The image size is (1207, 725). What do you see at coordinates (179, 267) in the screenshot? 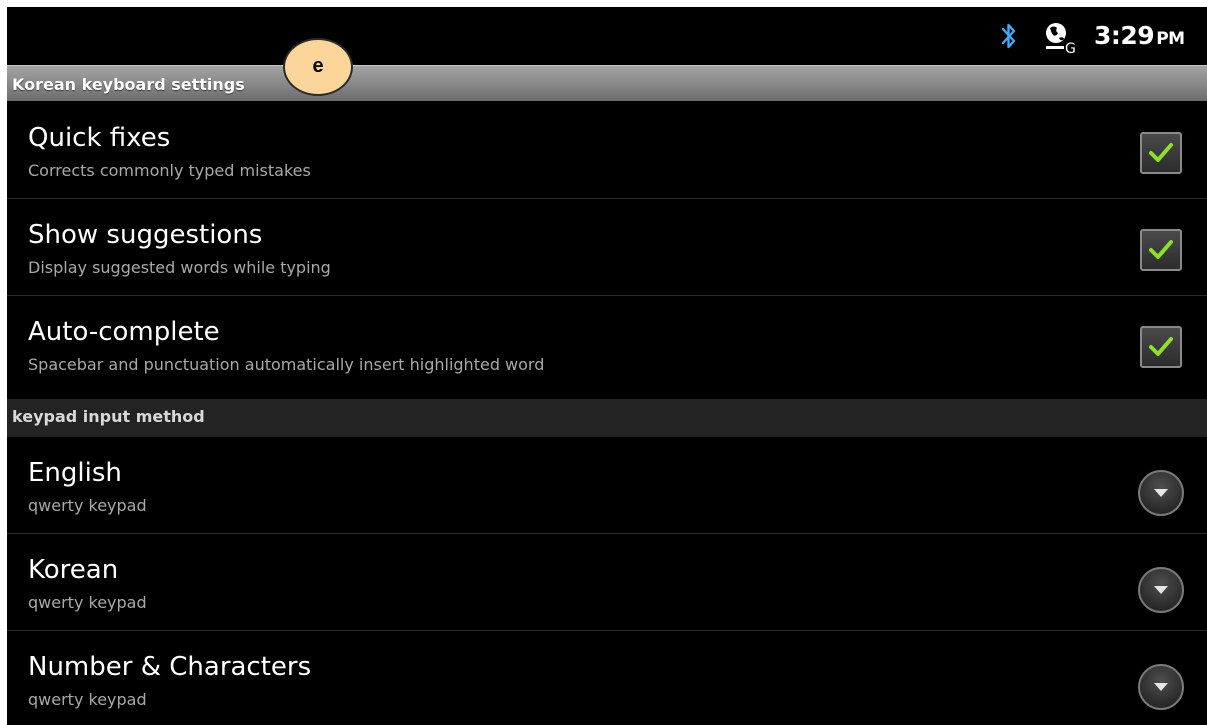
I see `pref-summary: Display suggested words while typing` at bounding box center [179, 267].